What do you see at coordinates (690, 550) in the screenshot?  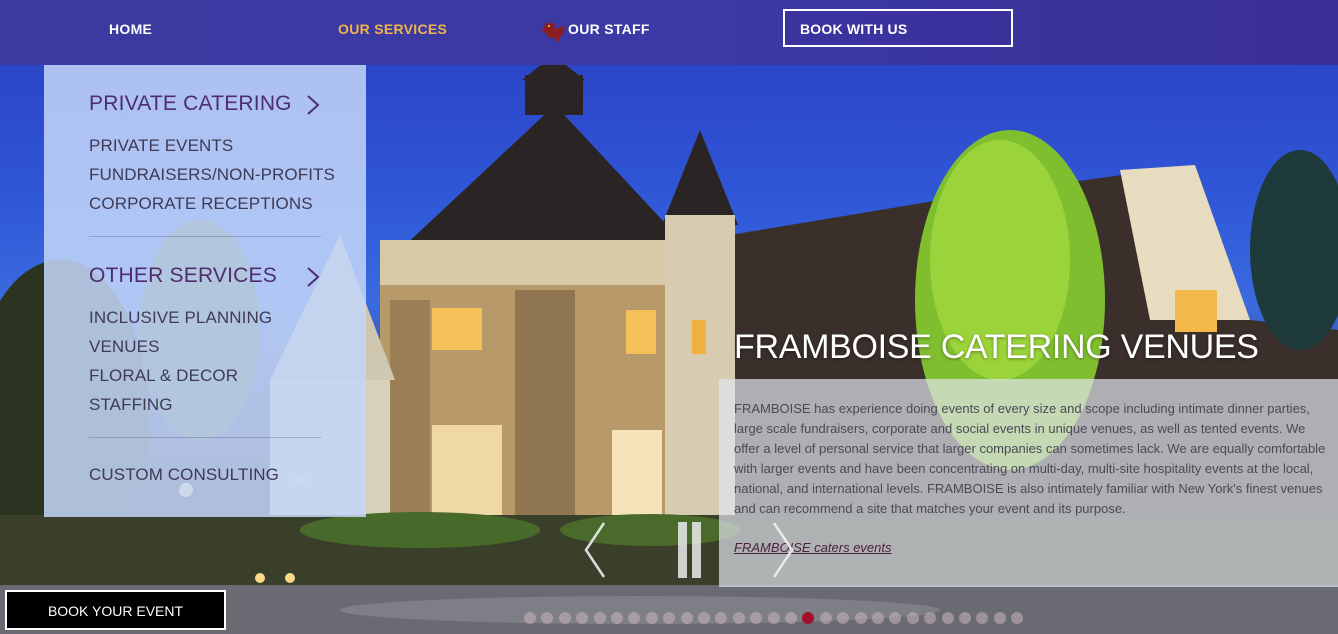 I see `slider-pause-icon` at bounding box center [690, 550].